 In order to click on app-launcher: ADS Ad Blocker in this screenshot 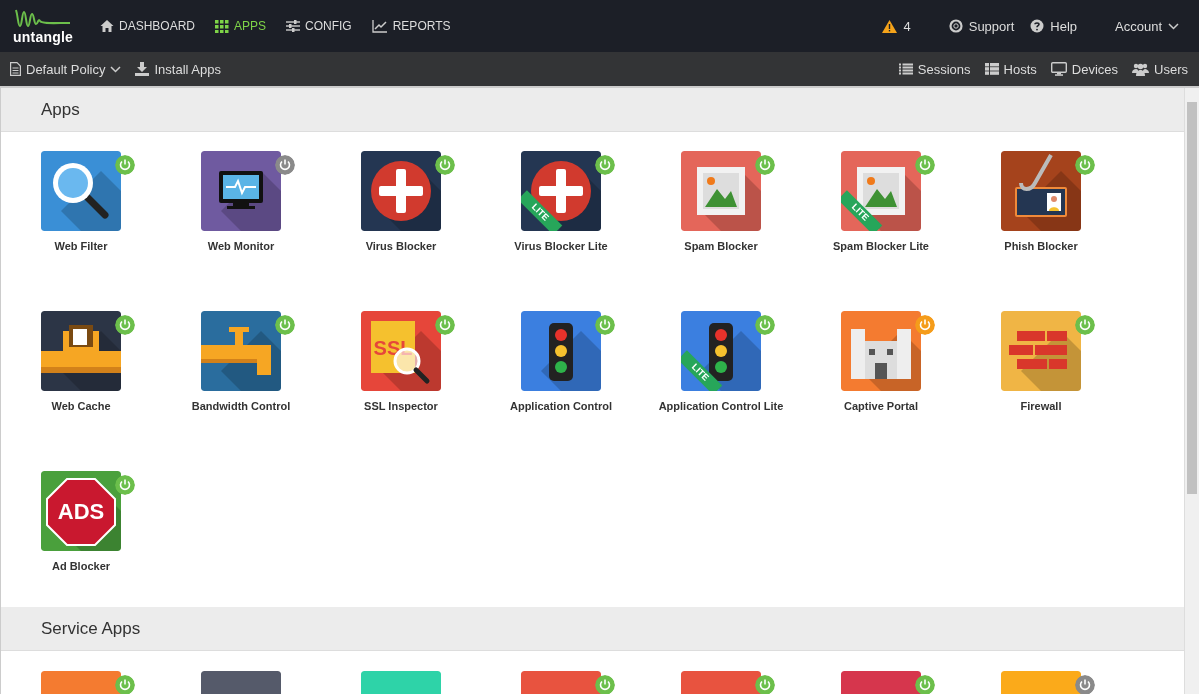, I will do `click(81, 536)`.